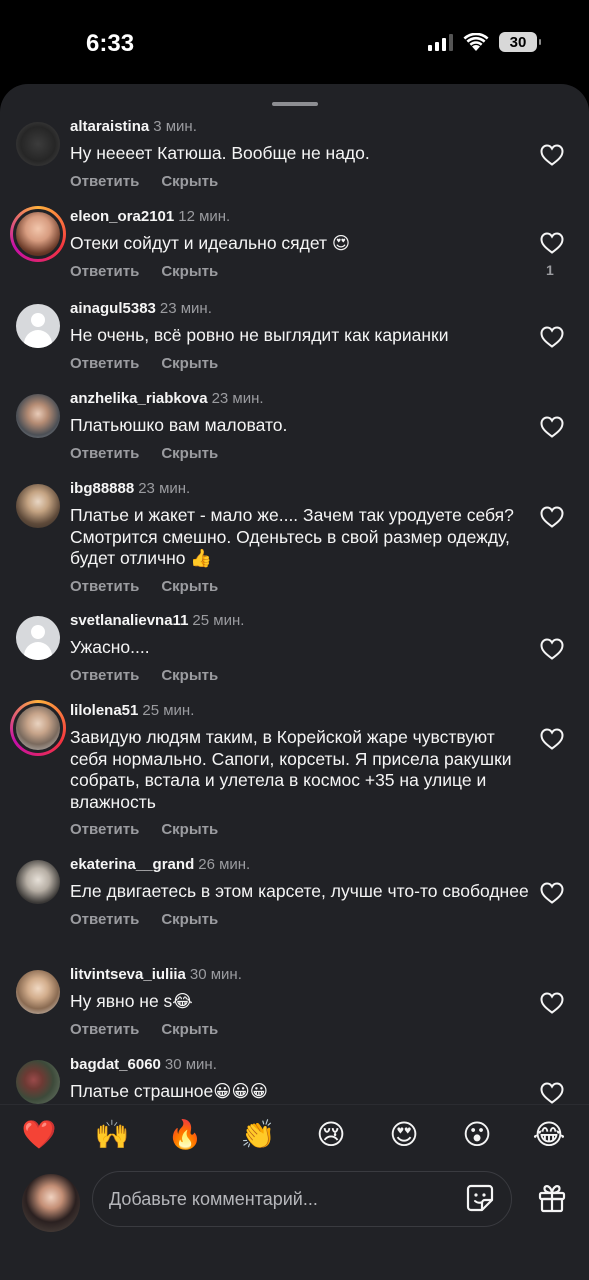  What do you see at coordinates (295, 104) in the screenshot?
I see `drag-handle` at bounding box center [295, 104].